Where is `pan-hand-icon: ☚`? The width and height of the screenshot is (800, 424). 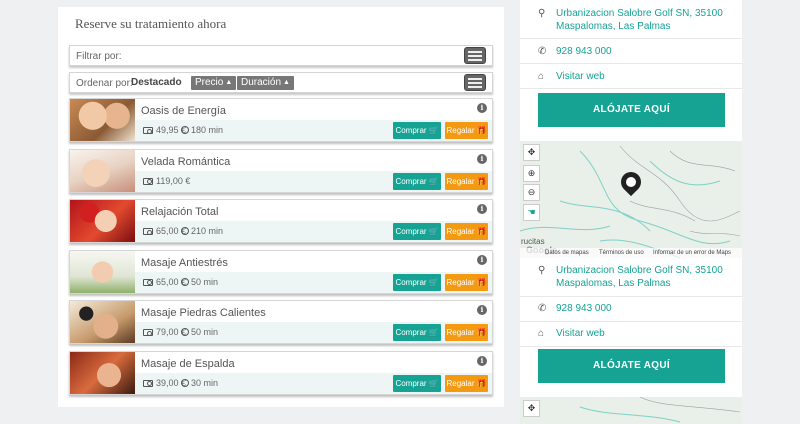
pan-hand-icon: ☚ is located at coordinates (531, 212).